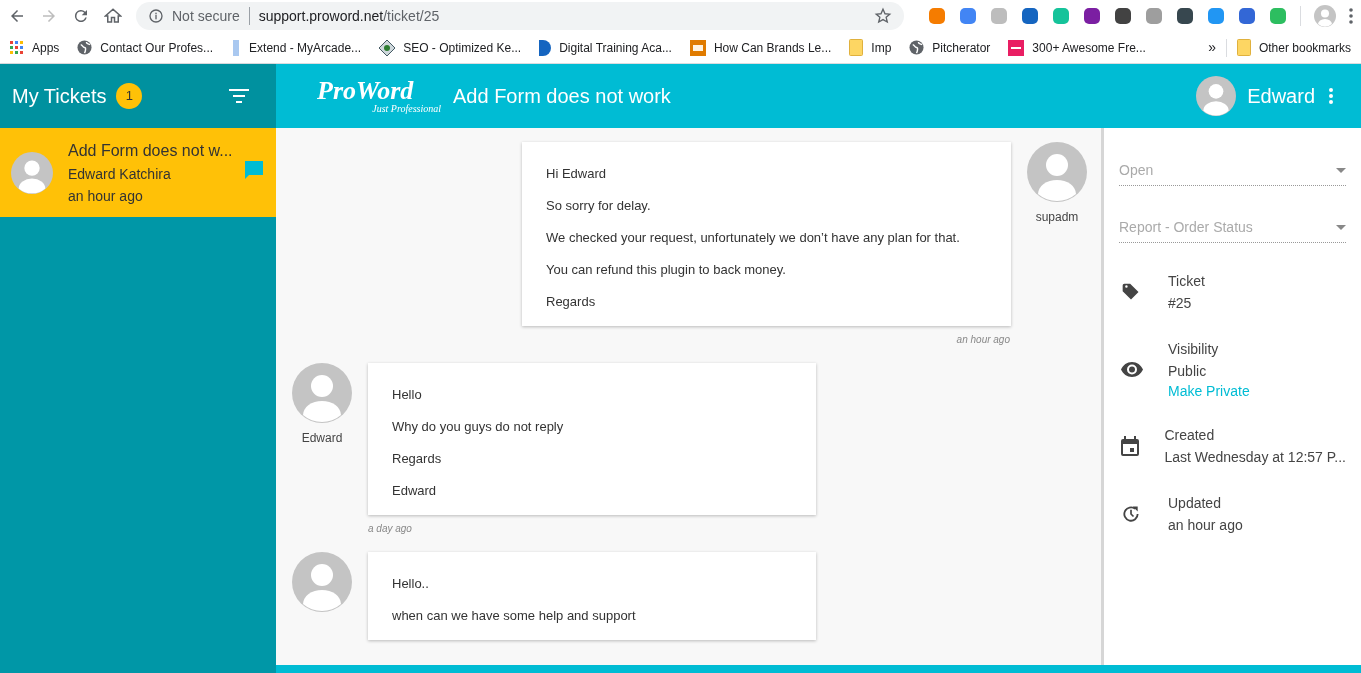 Image resolution: width=1361 pixels, height=673 pixels. Describe the element at coordinates (983, 340) in the screenshot. I see `message-time: an hour ago` at that location.